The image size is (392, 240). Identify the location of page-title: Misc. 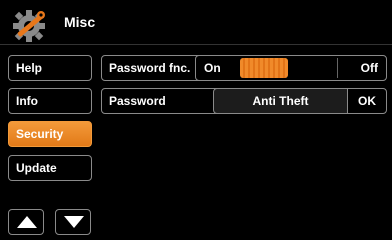
(80, 22).